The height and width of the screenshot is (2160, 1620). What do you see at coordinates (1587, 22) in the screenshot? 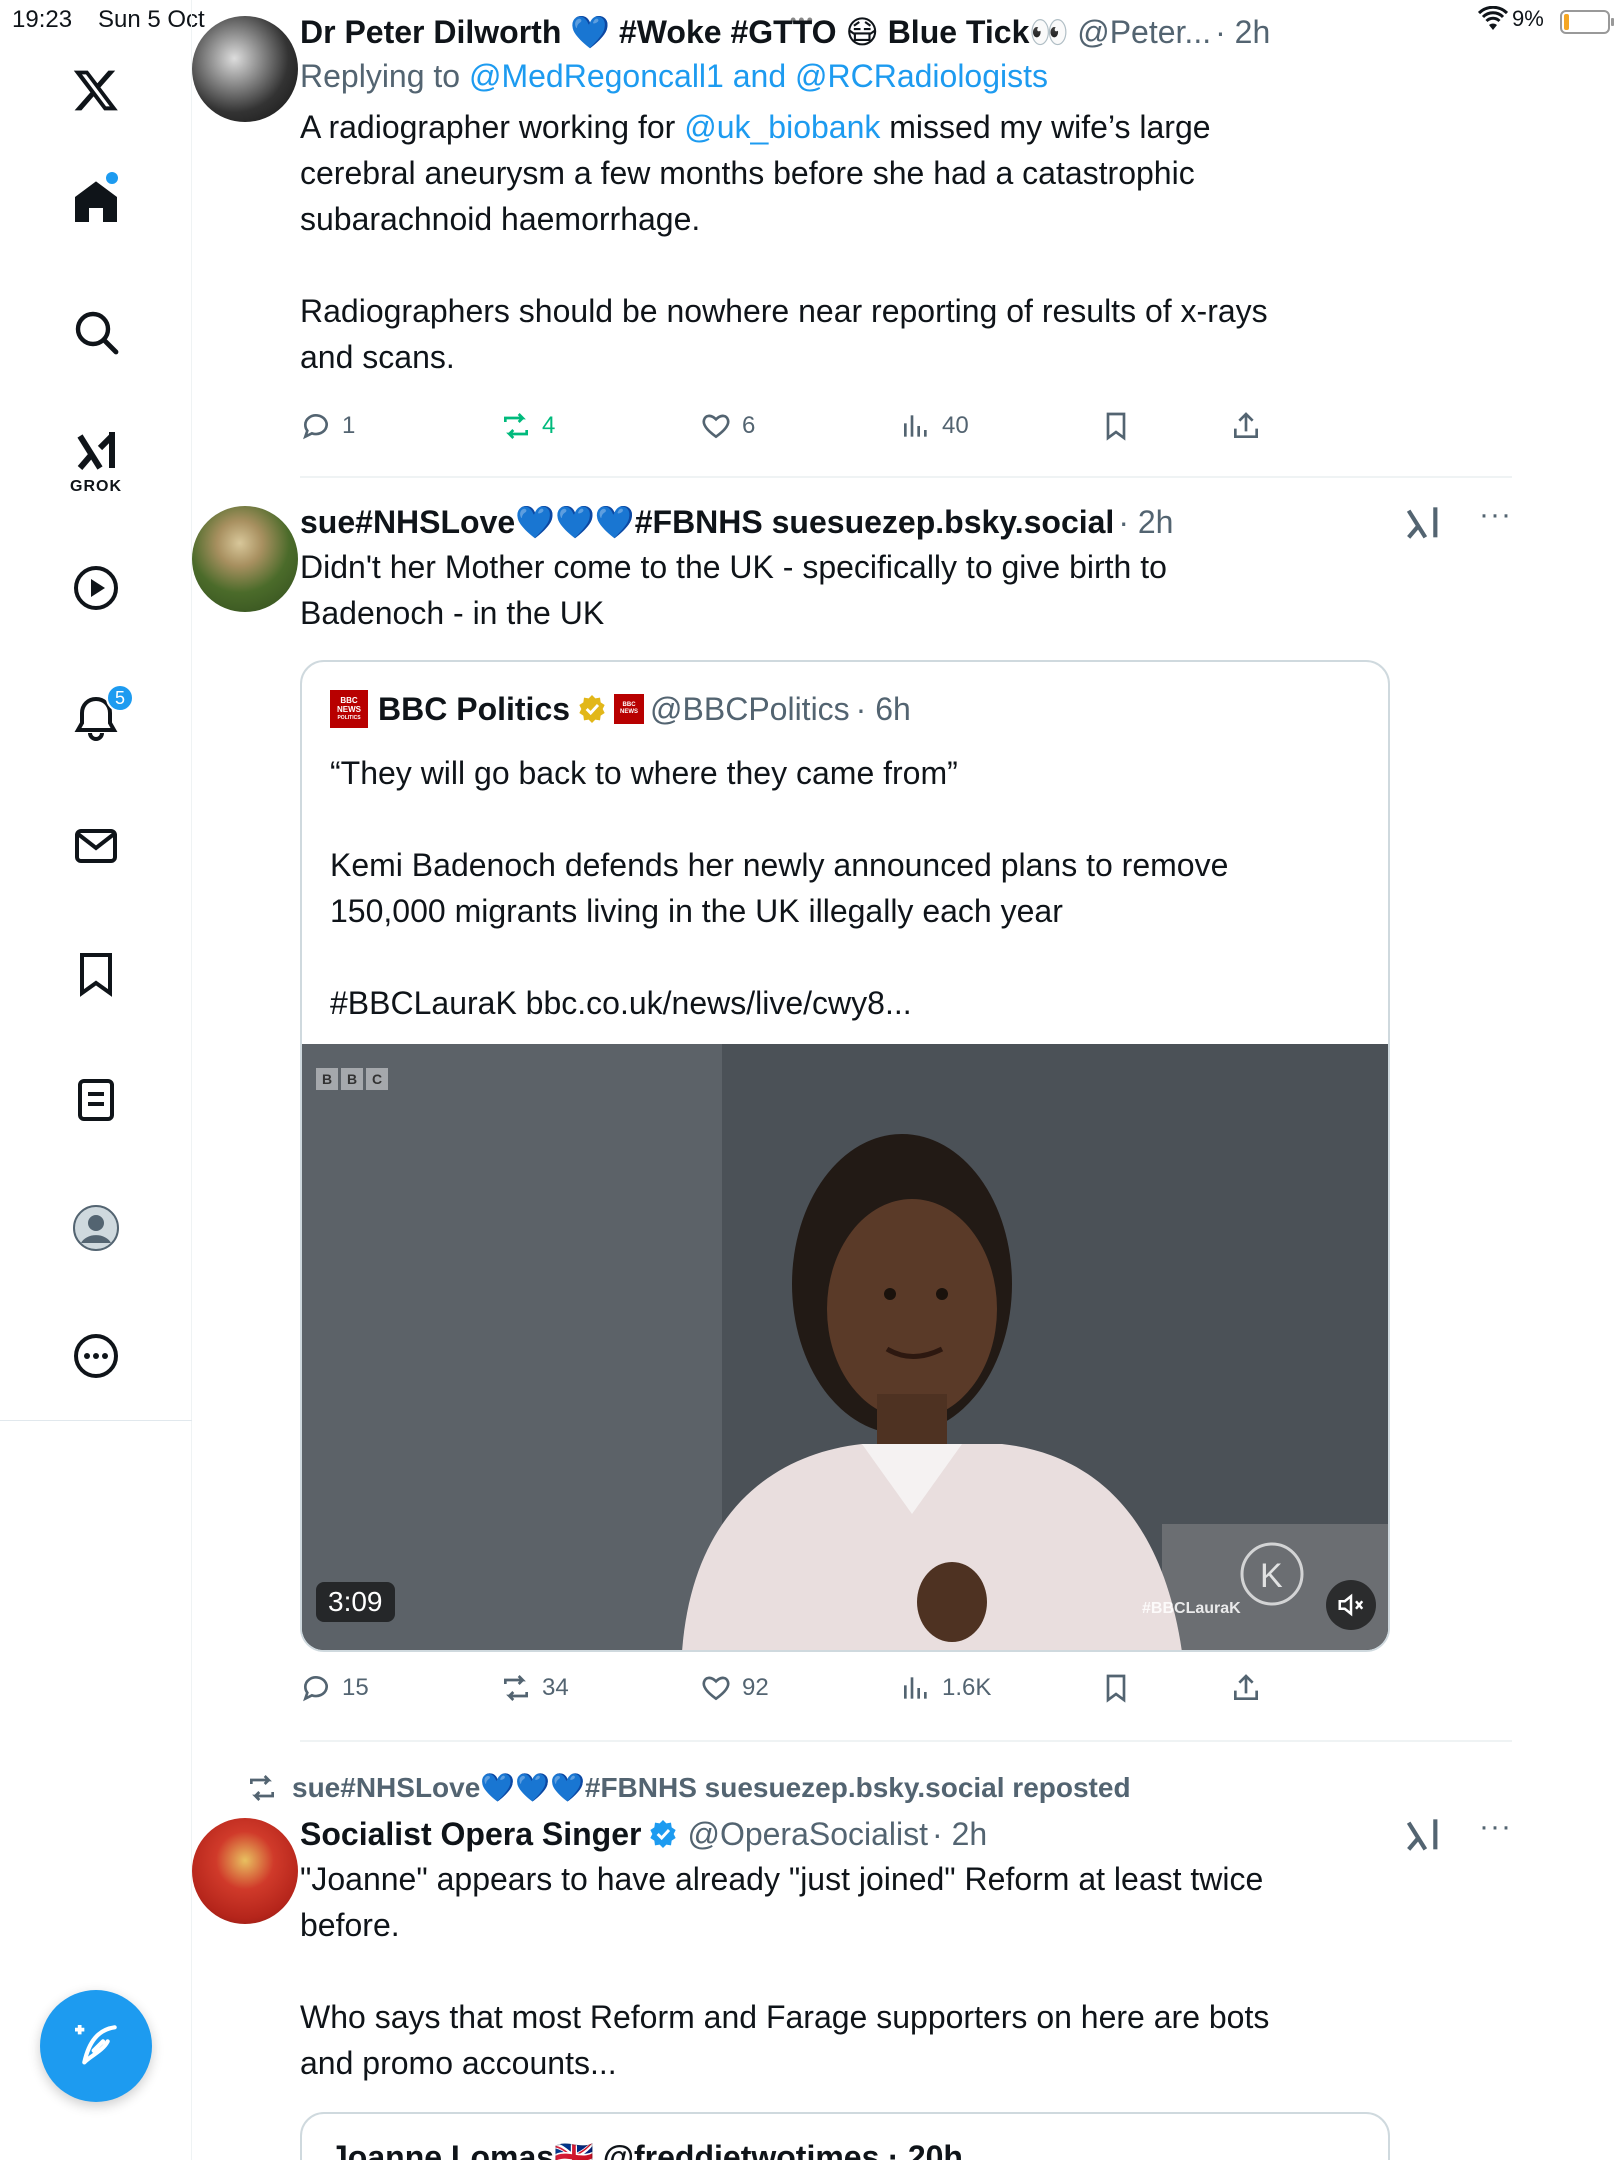
I see `battery-icon` at bounding box center [1587, 22].